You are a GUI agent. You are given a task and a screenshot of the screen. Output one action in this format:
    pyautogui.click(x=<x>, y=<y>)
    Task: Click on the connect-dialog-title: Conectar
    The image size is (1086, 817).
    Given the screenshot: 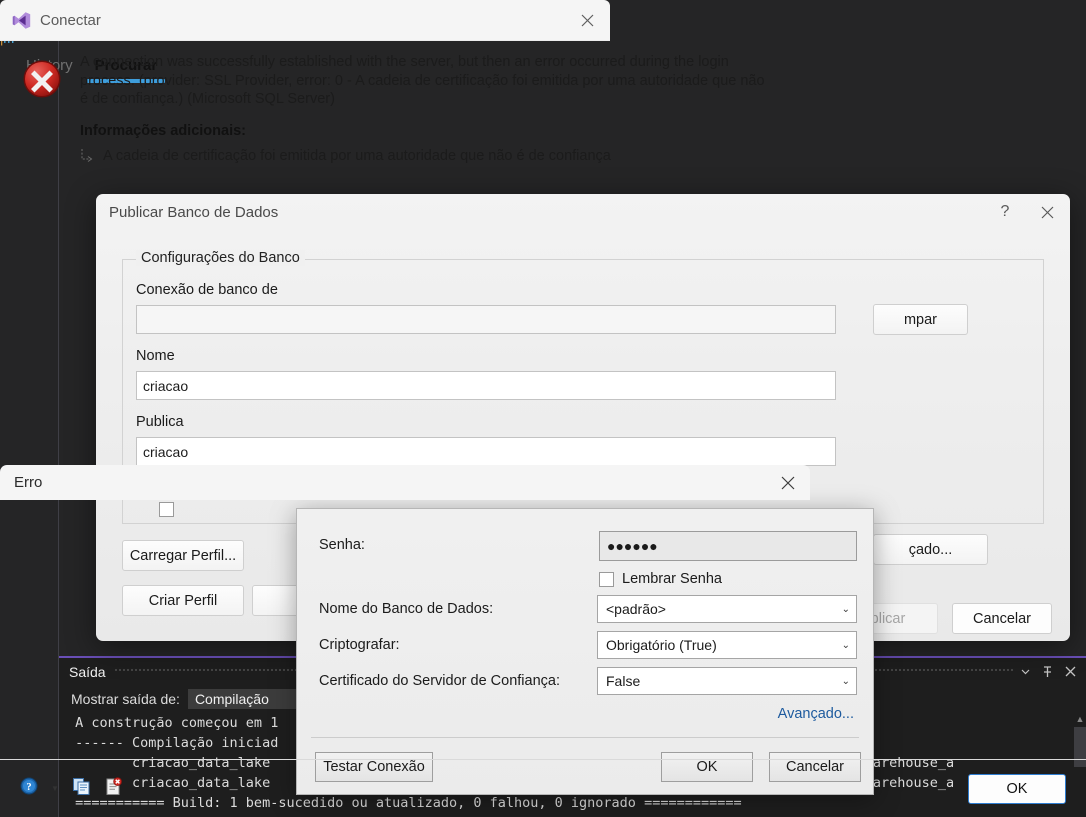 What is the action you would take?
    pyautogui.click(x=70, y=20)
    